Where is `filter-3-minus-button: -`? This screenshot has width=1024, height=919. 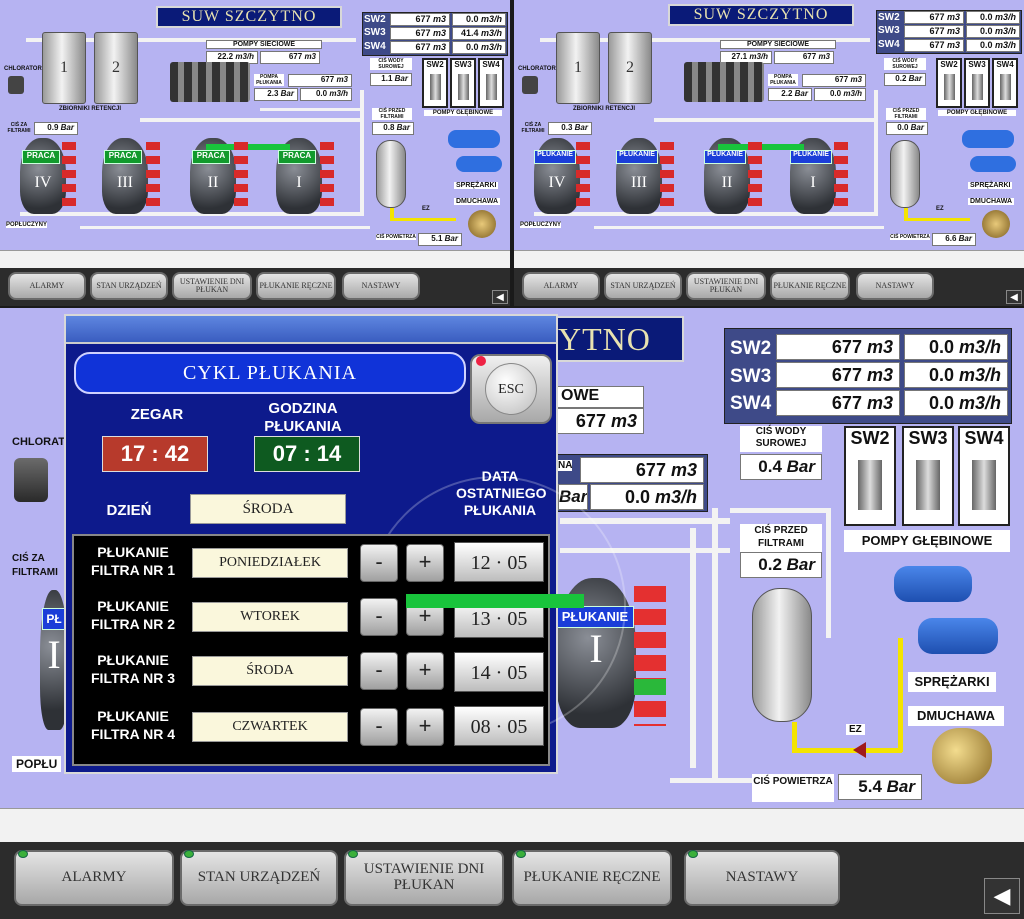 filter-3-minus-button: - is located at coordinates (379, 671).